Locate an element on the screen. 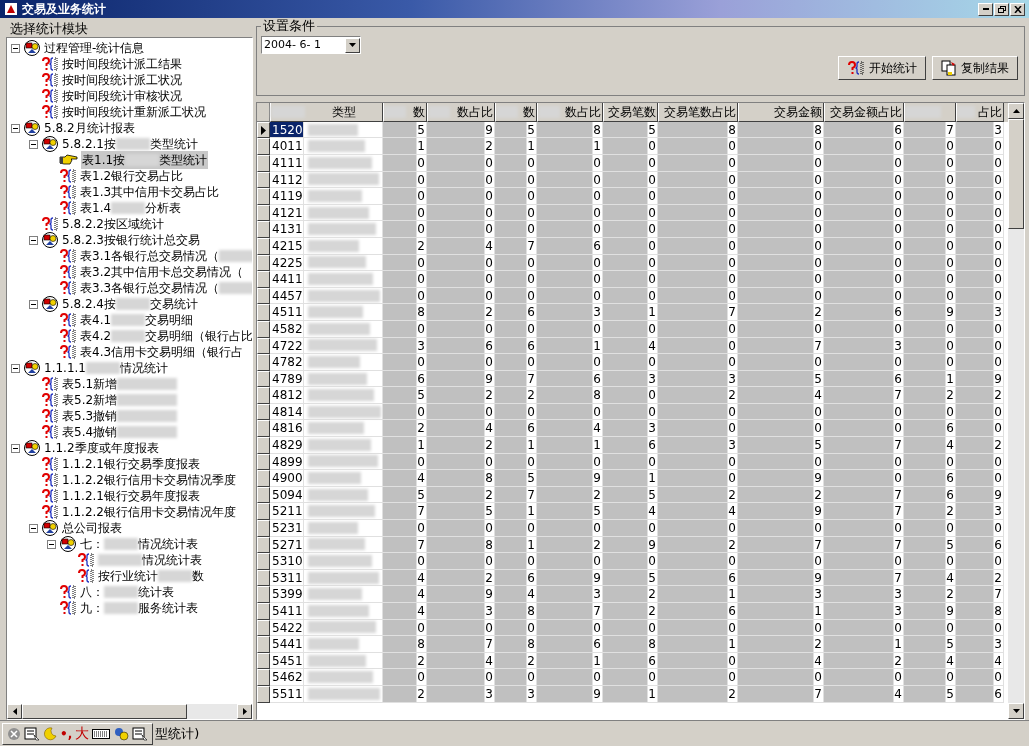 Image resolution: width=1029 pixels, height=746 pixels. tree-item: 表1.2银行交易占比 is located at coordinates (132, 176).